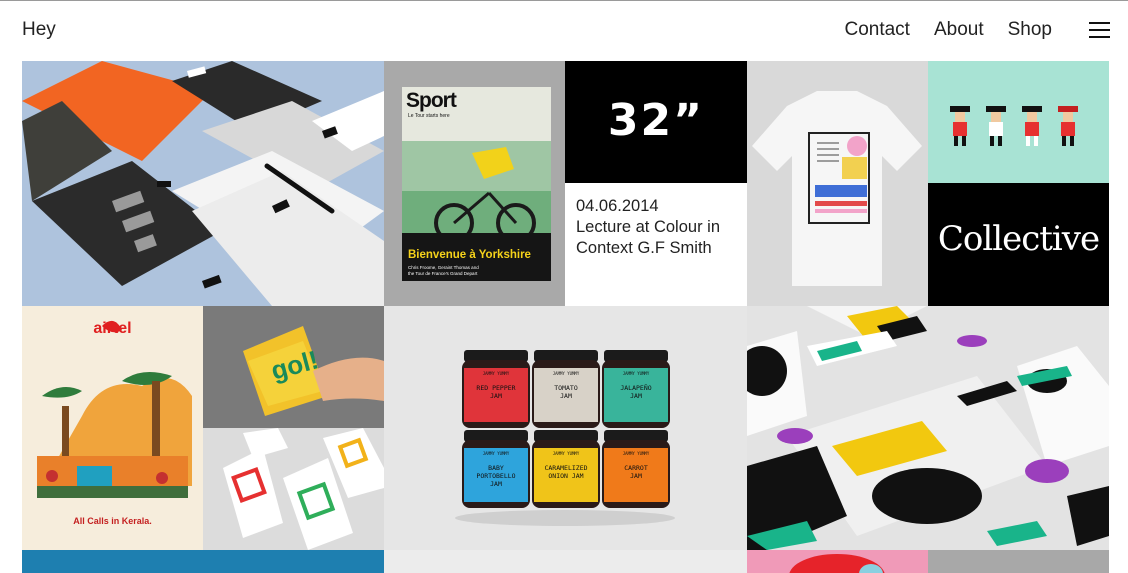 Image resolution: width=1128 pixels, height=573 pixels. Describe the element at coordinates (1018, 239) in the screenshot. I see `collective-wordmark: Collective` at that location.